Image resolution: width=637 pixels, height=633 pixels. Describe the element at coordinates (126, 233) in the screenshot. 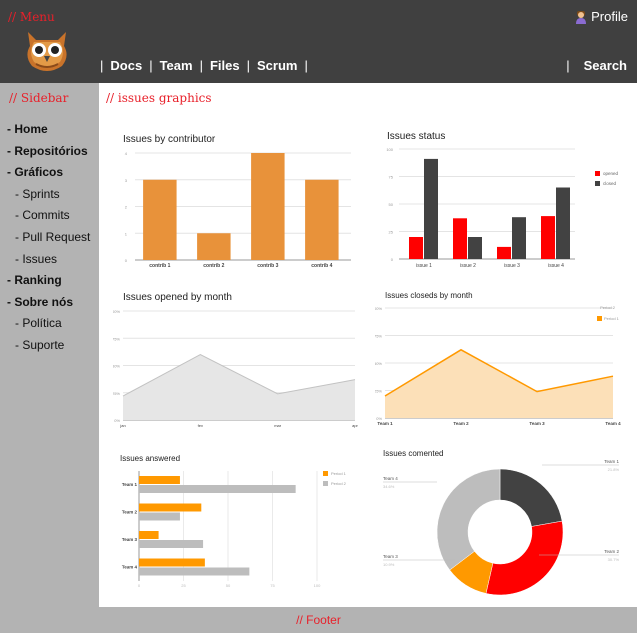

I see `y-tick-label: 1` at that location.